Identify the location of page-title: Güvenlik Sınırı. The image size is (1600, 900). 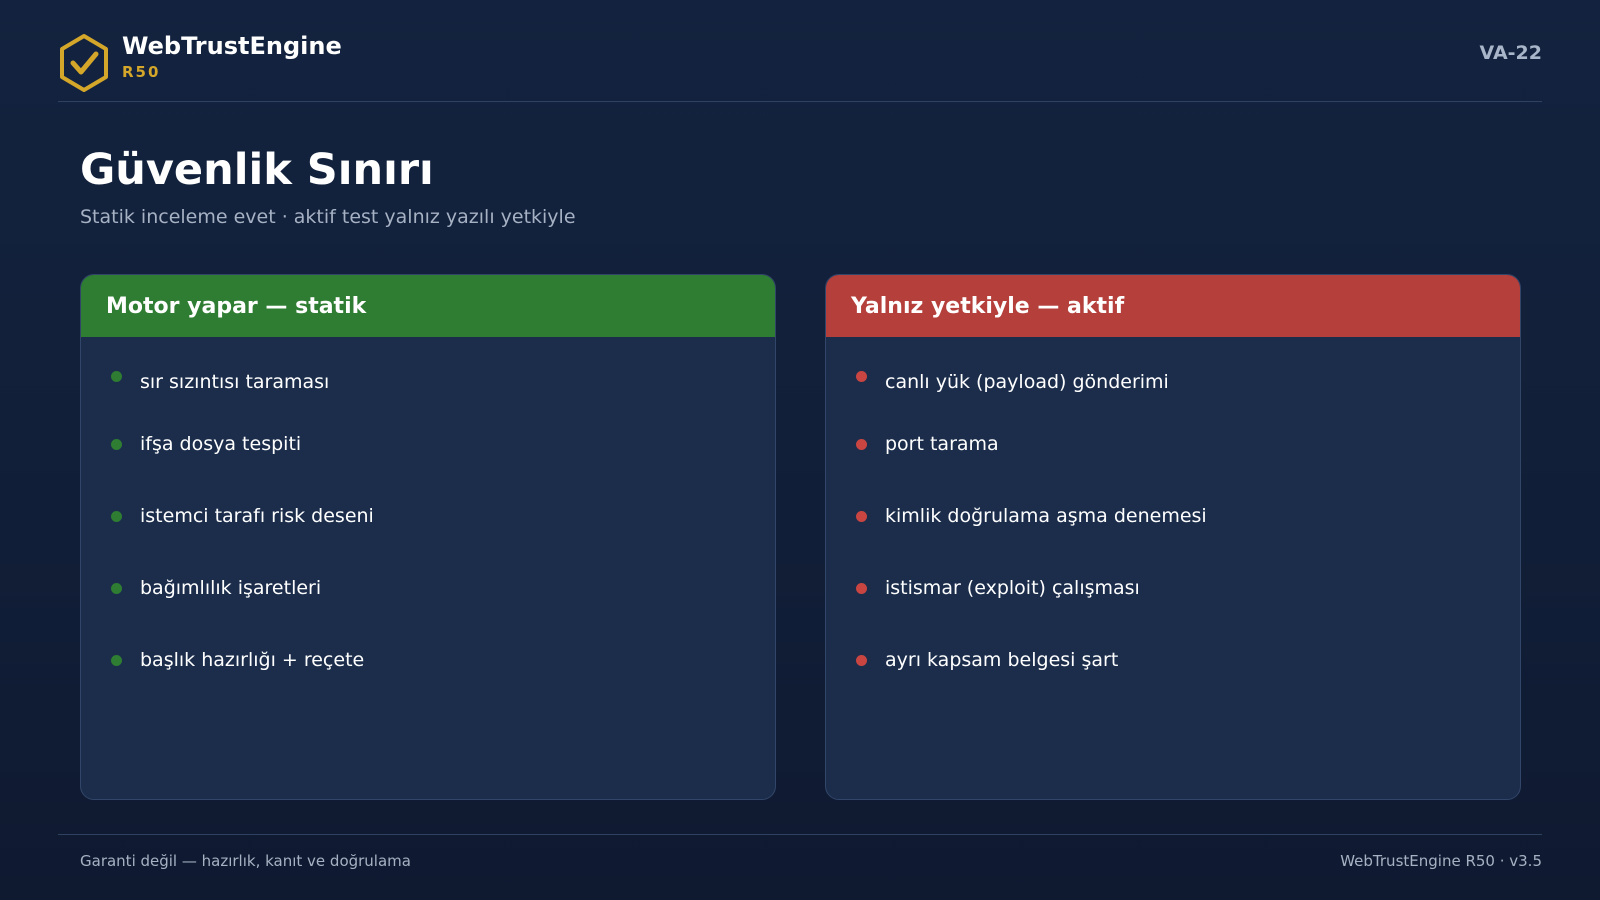
(257, 170).